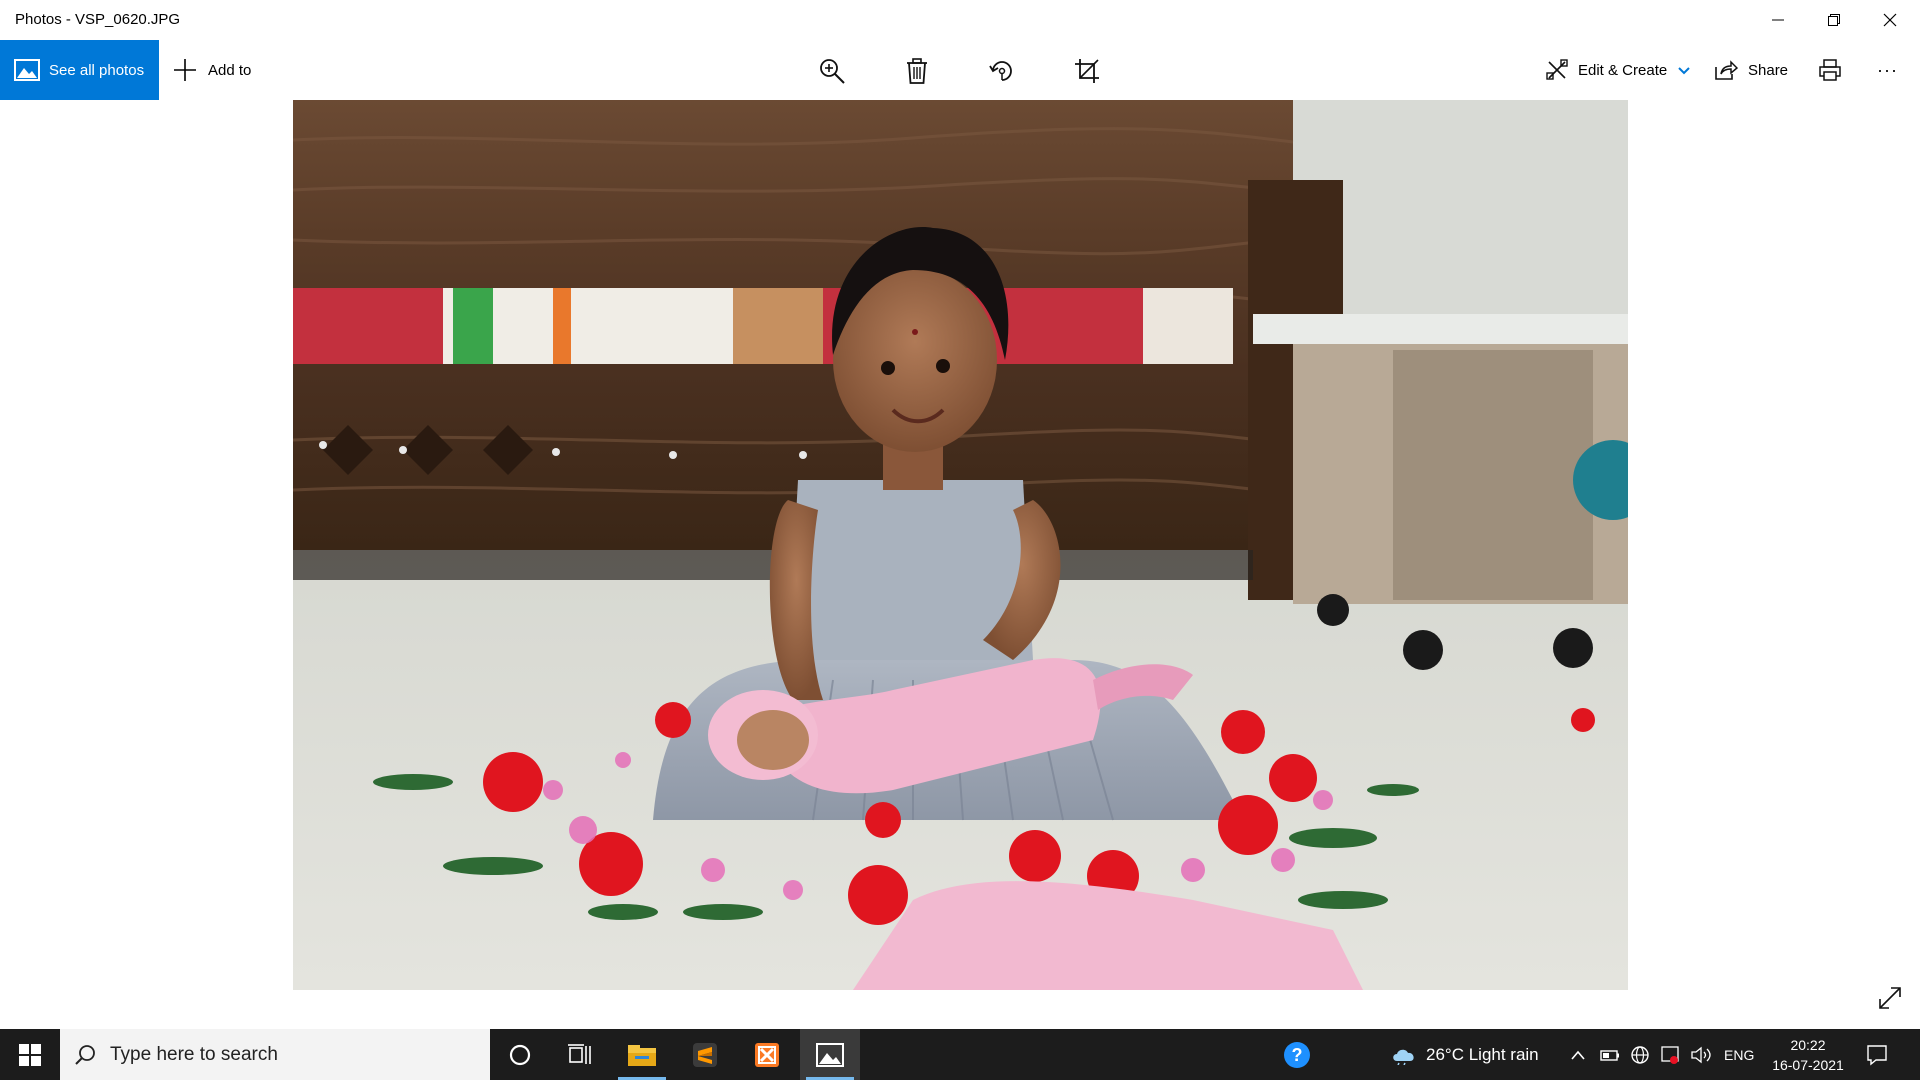 The image size is (1920, 1080). What do you see at coordinates (97, 70) in the screenshot?
I see `see-all-photos-label: See all photos` at bounding box center [97, 70].